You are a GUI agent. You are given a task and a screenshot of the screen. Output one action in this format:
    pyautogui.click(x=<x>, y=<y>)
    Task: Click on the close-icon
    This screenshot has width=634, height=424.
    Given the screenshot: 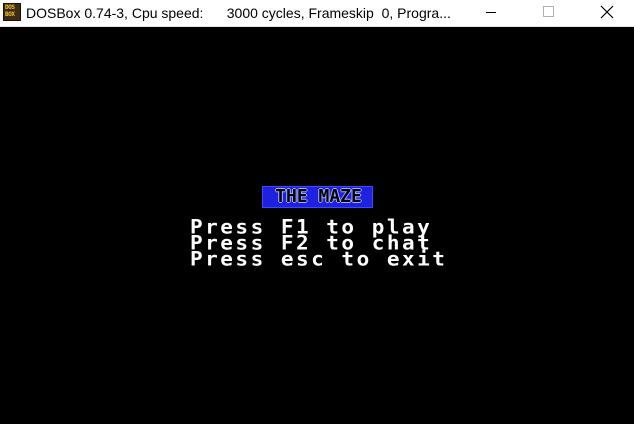 What is the action you would take?
    pyautogui.click(x=607, y=12)
    